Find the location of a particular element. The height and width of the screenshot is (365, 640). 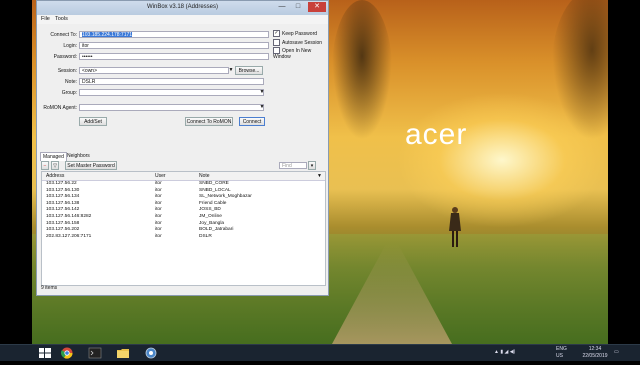

group-field is located at coordinates (171, 92).